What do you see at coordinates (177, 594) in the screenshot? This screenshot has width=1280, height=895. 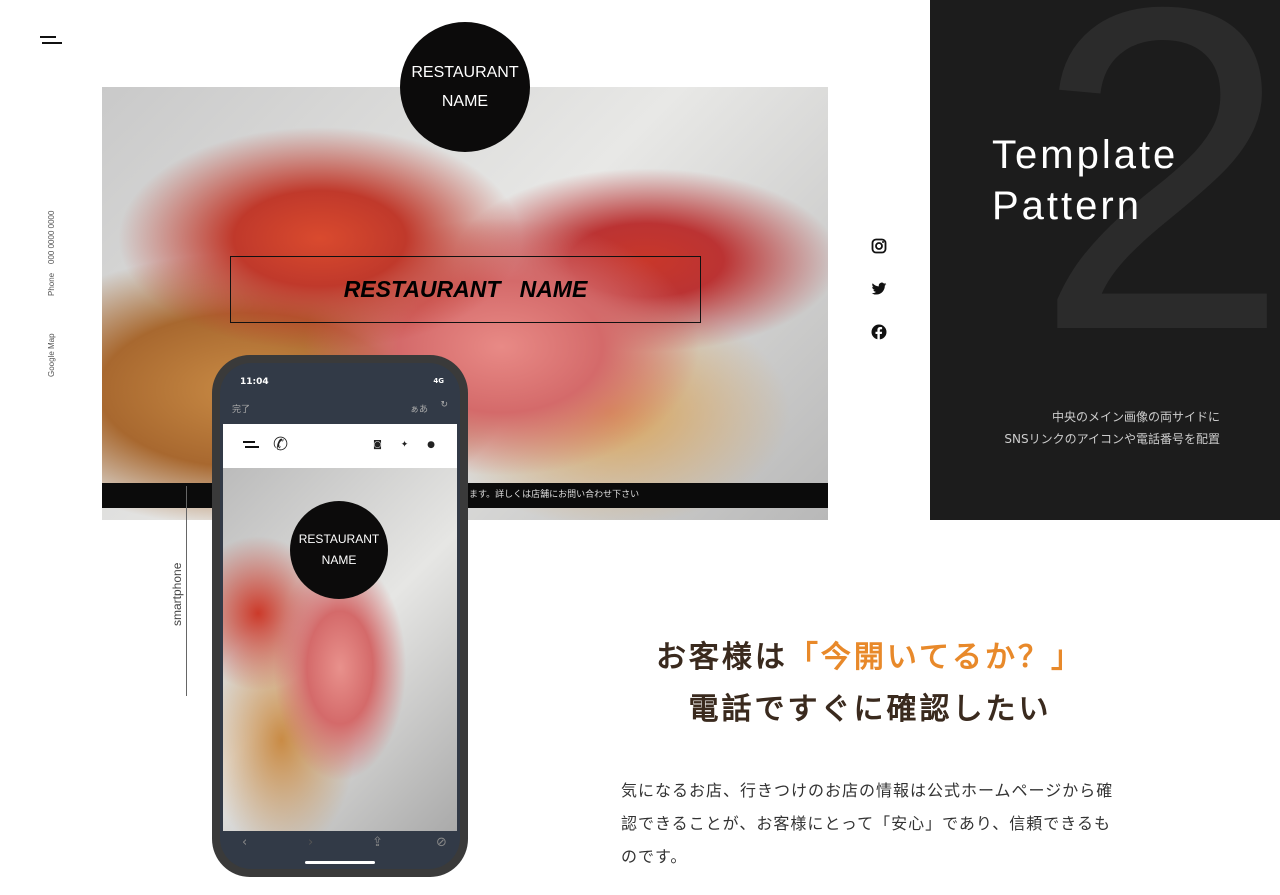 I see `smartphone-label: smartphone` at bounding box center [177, 594].